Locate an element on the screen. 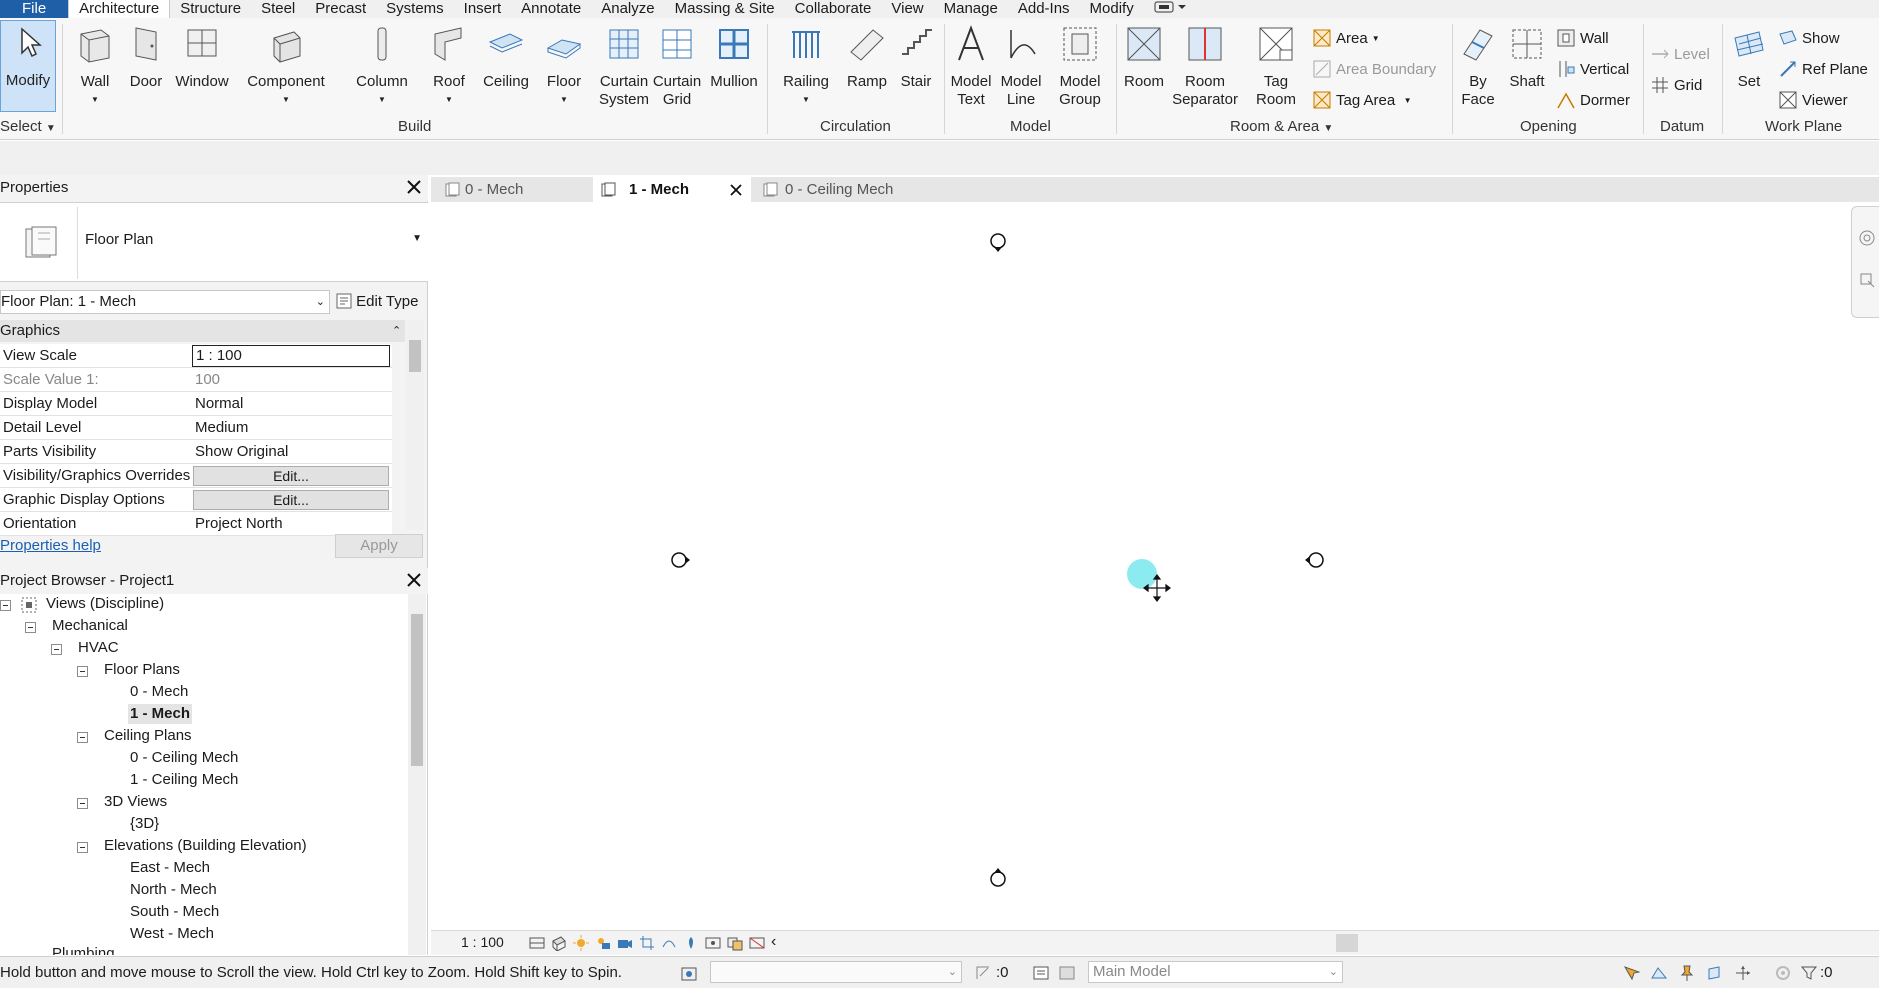 The height and width of the screenshot is (988, 1879). worksharing-icon is located at coordinates (735, 943).